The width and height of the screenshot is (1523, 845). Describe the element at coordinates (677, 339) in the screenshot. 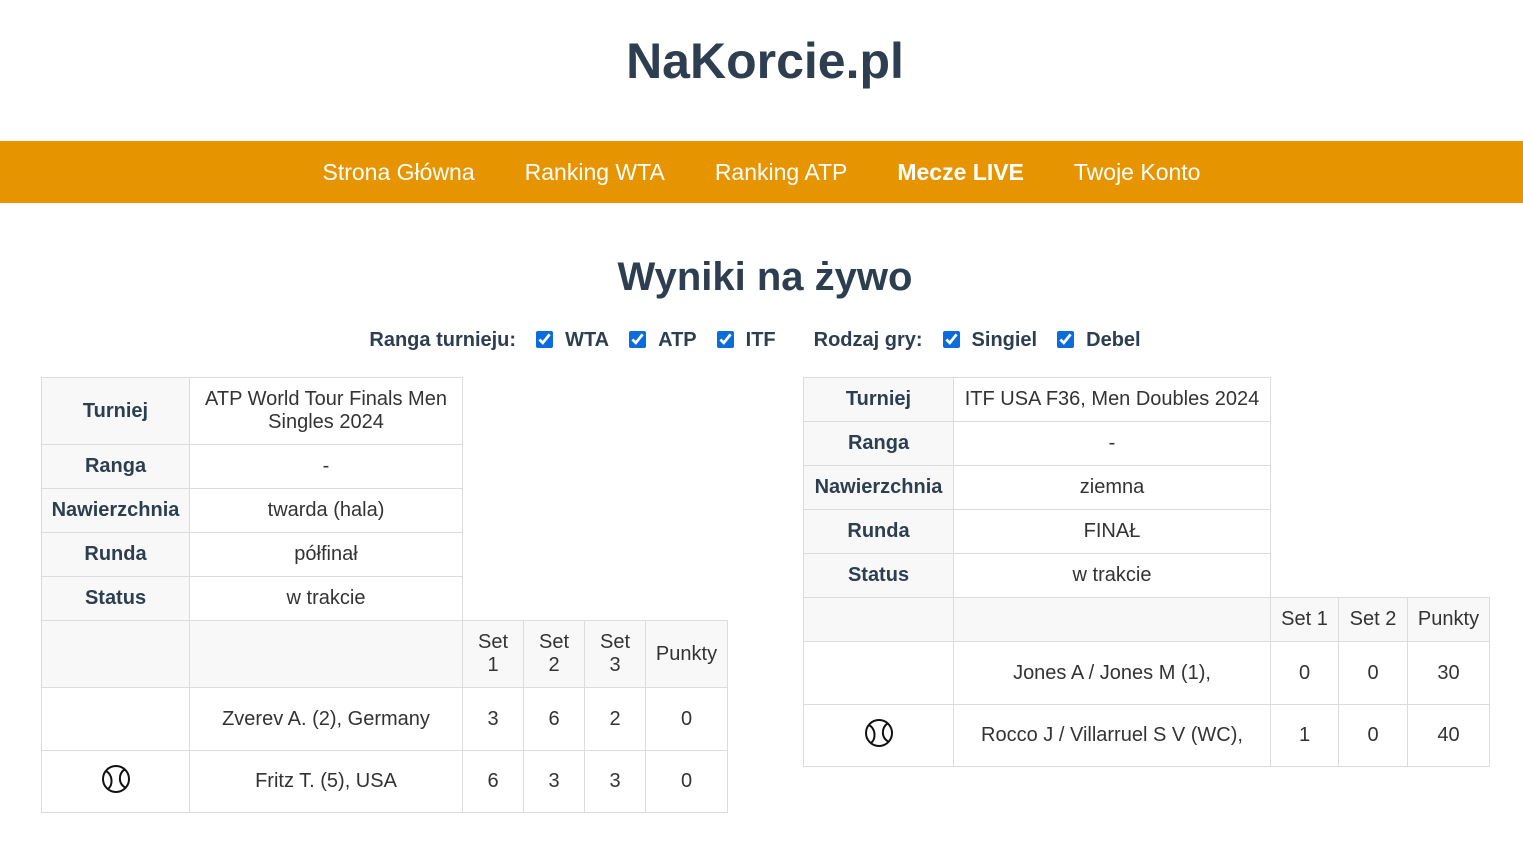

I see `filter-atp-label: ATP` at that location.